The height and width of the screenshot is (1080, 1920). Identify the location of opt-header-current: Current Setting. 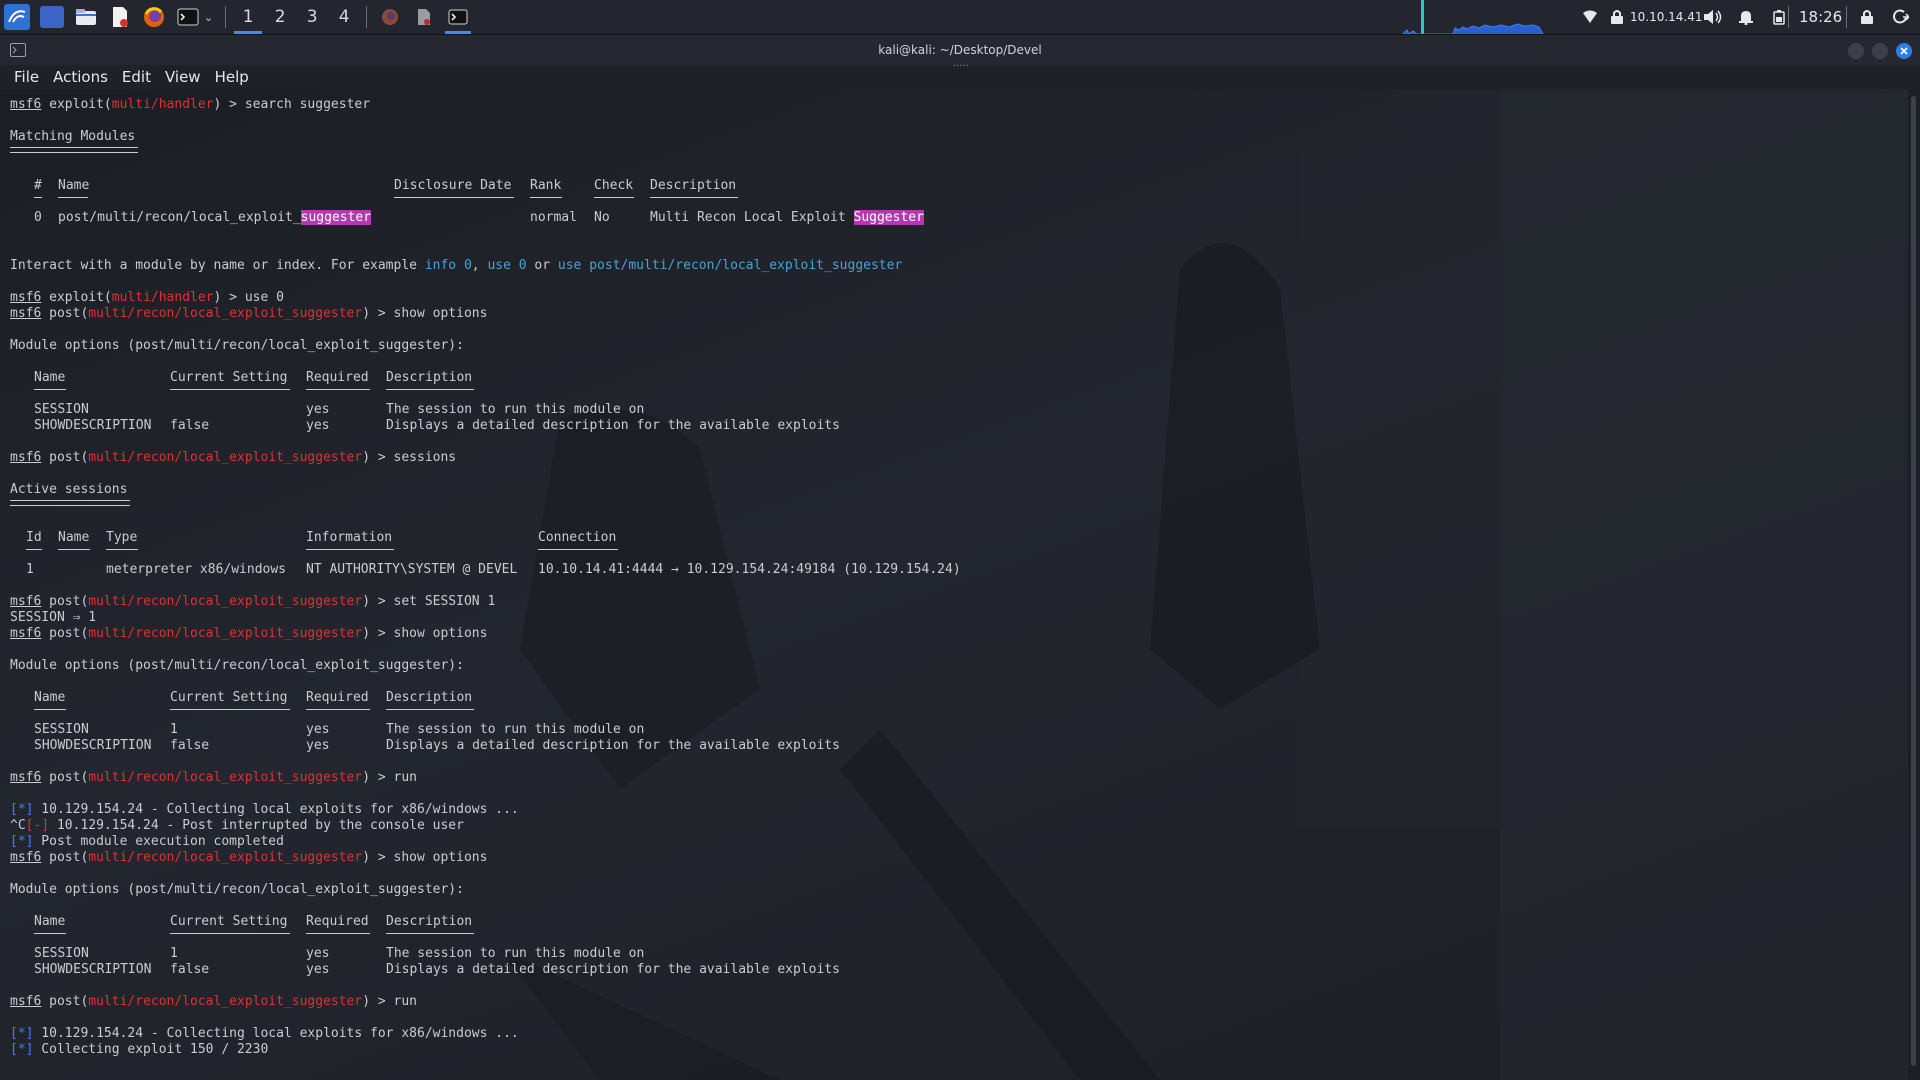
(229, 697).